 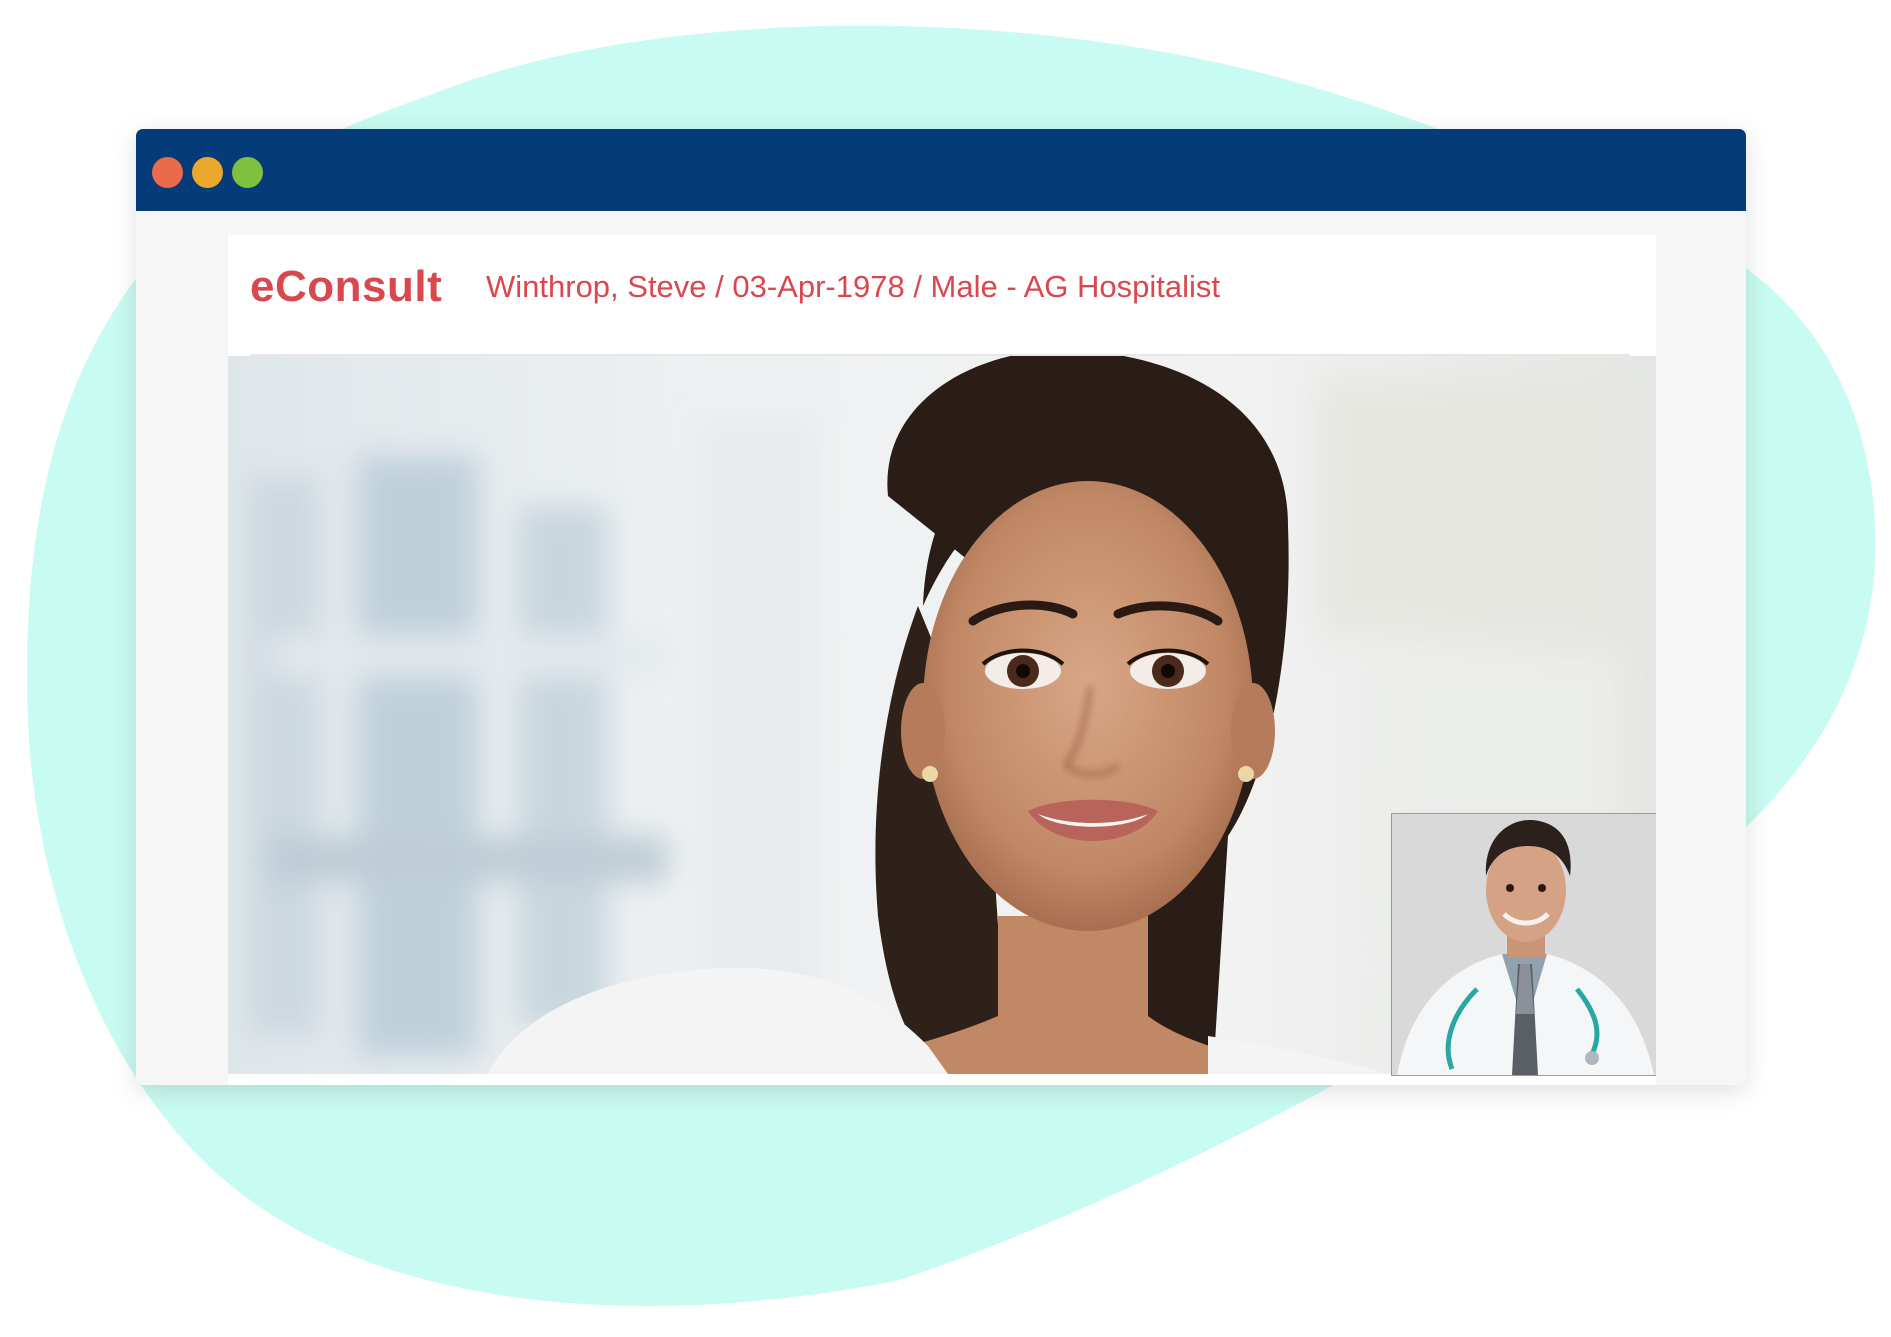 I want to click on maximize-window-button, so click(x=247, y=172).